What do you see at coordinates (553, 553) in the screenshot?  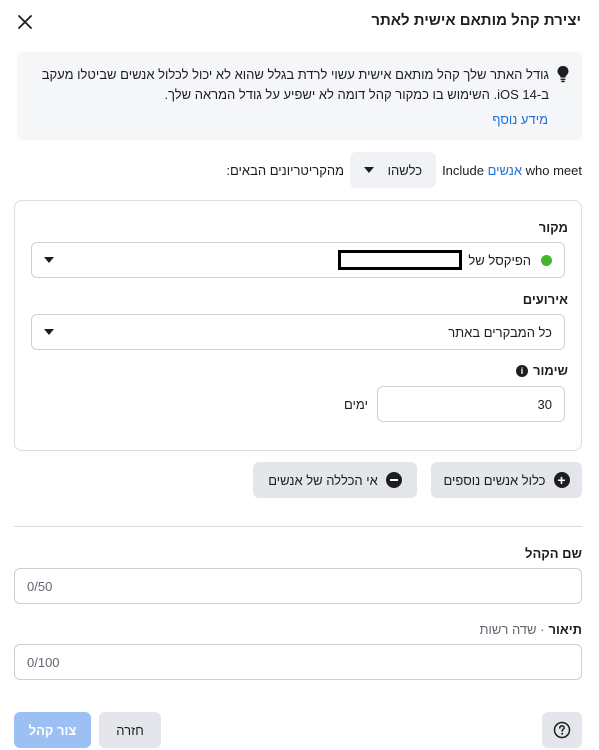 I see `audience-name-label: שם הקהל` at bounding box center [553, 553].